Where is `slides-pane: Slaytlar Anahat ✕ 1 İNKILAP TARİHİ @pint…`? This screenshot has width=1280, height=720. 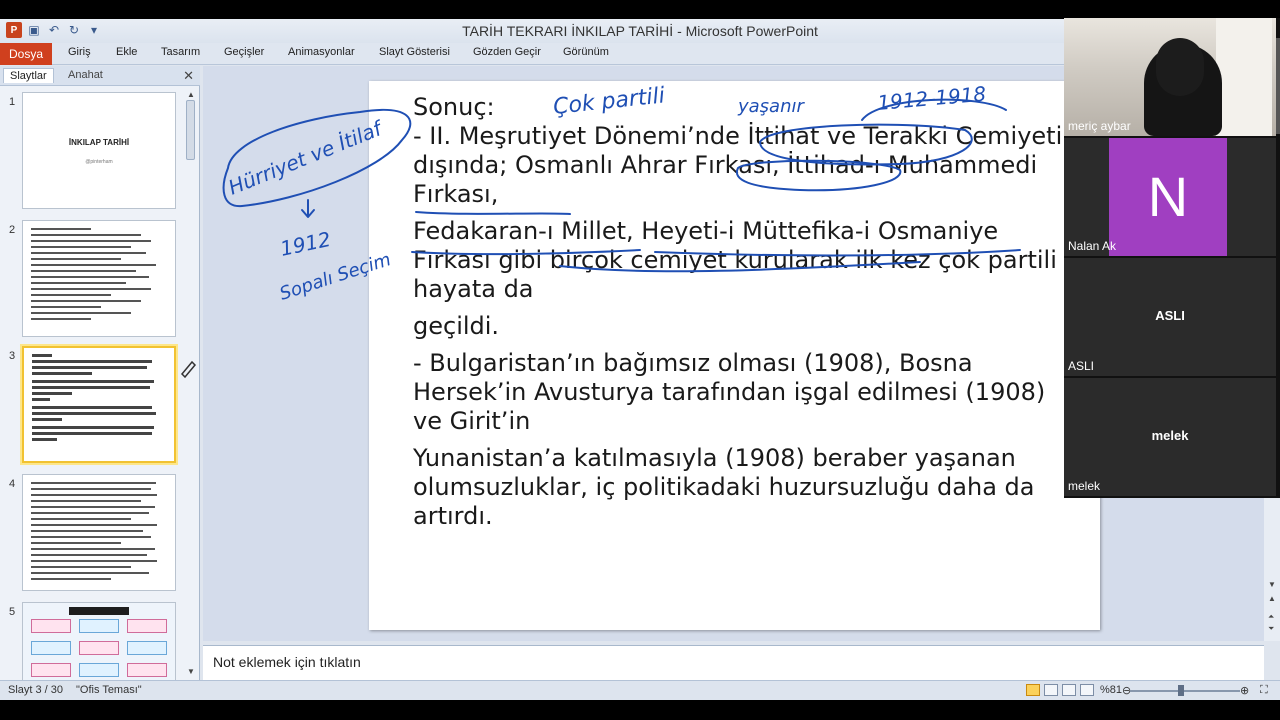
slides-pane: Slaytlar Anahat ✕ 1 İNKILAP TARİHİ @pint… is located at coordinates (100, 374).